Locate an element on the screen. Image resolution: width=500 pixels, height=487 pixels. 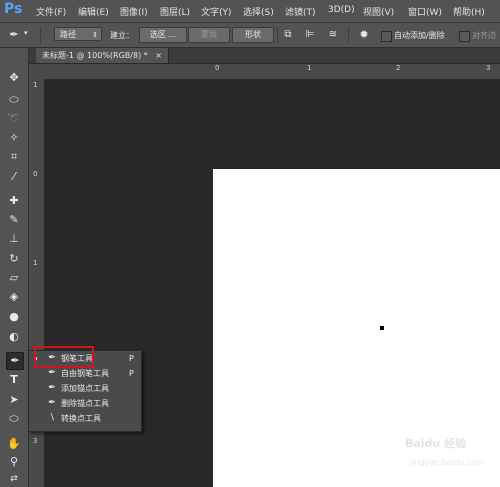
auto-add-delete-label: 自动添加/删除 is located at coordinates (419, 35).